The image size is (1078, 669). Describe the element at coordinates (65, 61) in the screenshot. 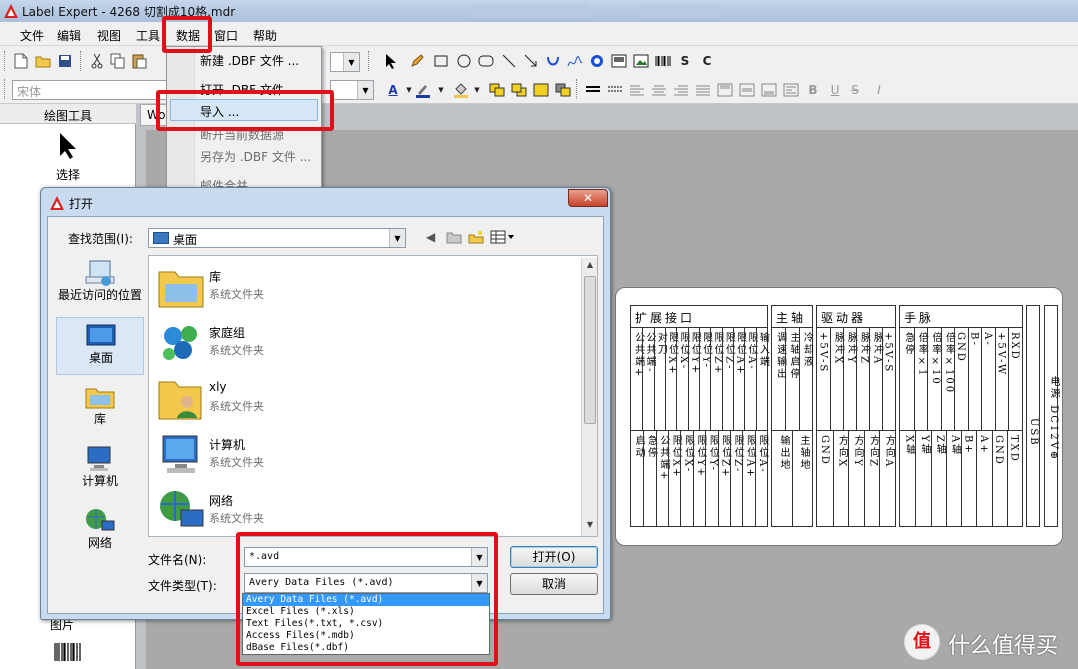

I see `save-icon` at that location.